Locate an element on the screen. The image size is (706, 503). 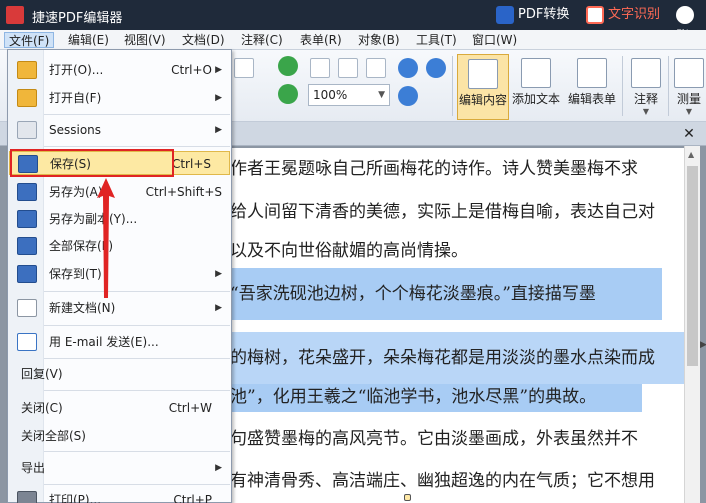
zoom-out-icon is located at coordinates (436, 68).